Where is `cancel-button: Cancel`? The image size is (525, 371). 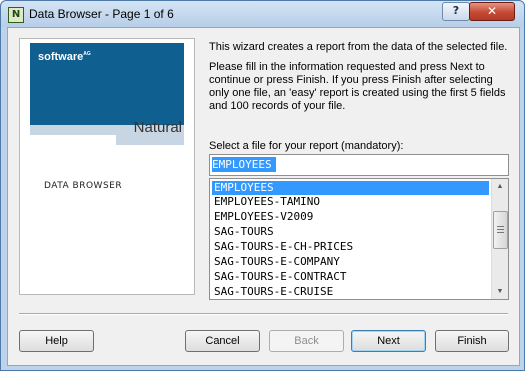 cancel-button: Cancel is located at coordinates (222, 341).